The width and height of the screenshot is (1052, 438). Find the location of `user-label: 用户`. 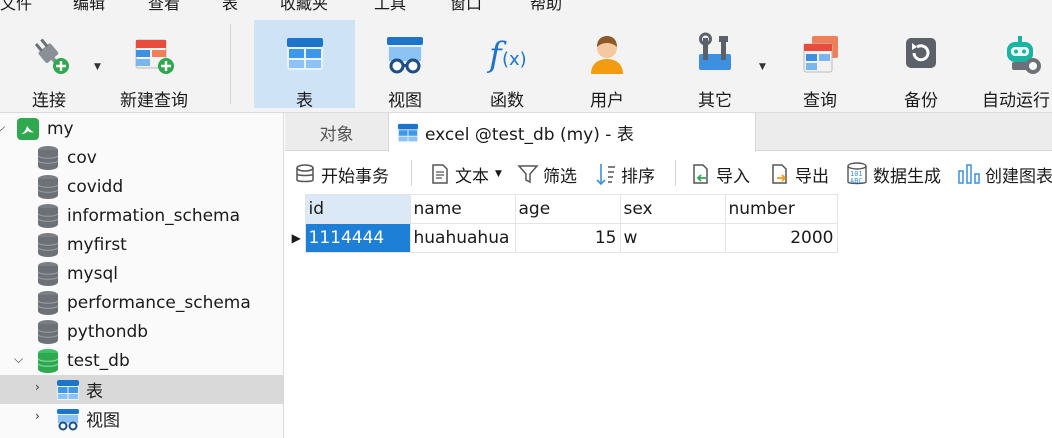

user-label: 用户 is located at coordinates (607, 101).